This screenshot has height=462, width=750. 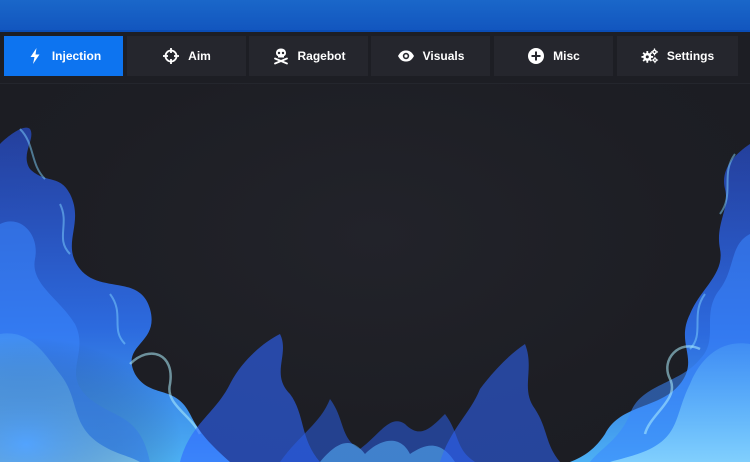 I want to click on tab-aim: Aim, so click(x=186, y=56).